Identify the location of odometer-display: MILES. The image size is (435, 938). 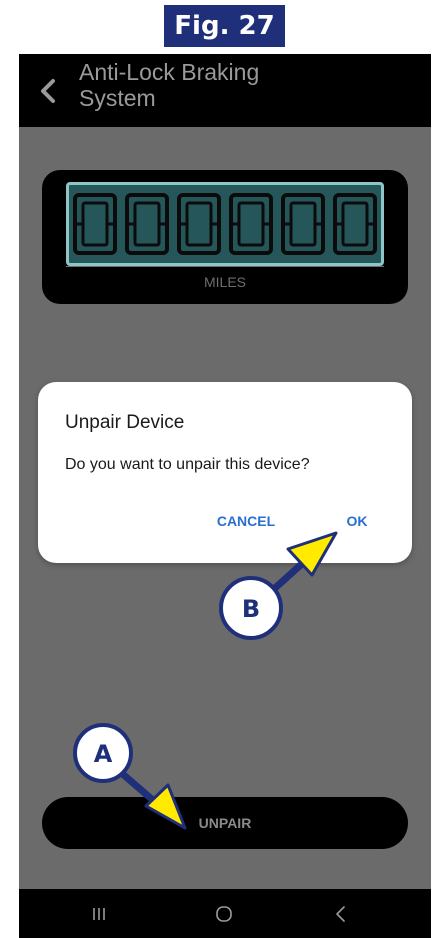
(225, 237).